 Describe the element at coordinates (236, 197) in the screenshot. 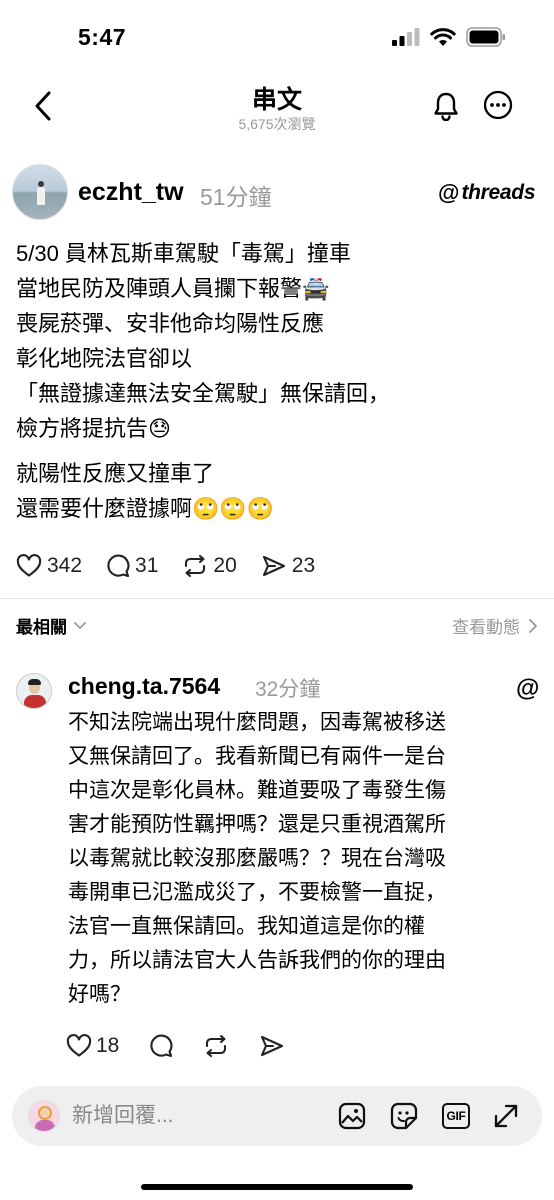

I see `post-time: 51分鐘` at that location.